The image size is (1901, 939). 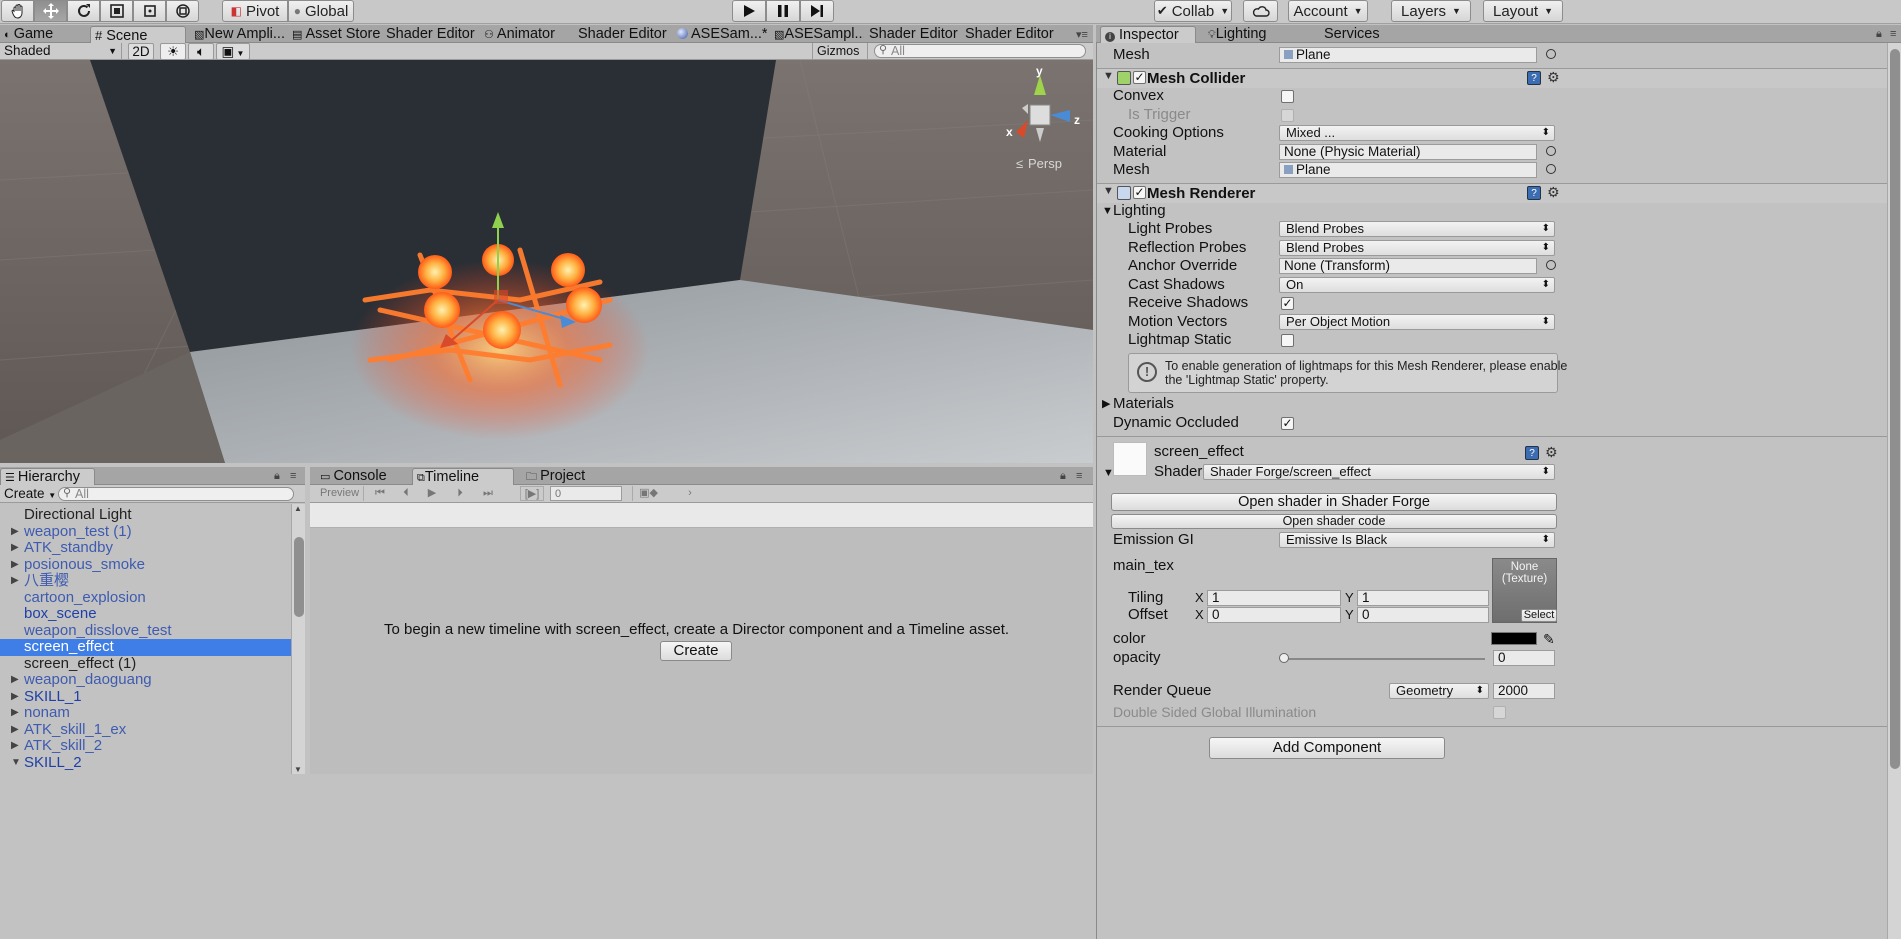 I want to click on opacity-field: 0, so click(x=1524, y=658).